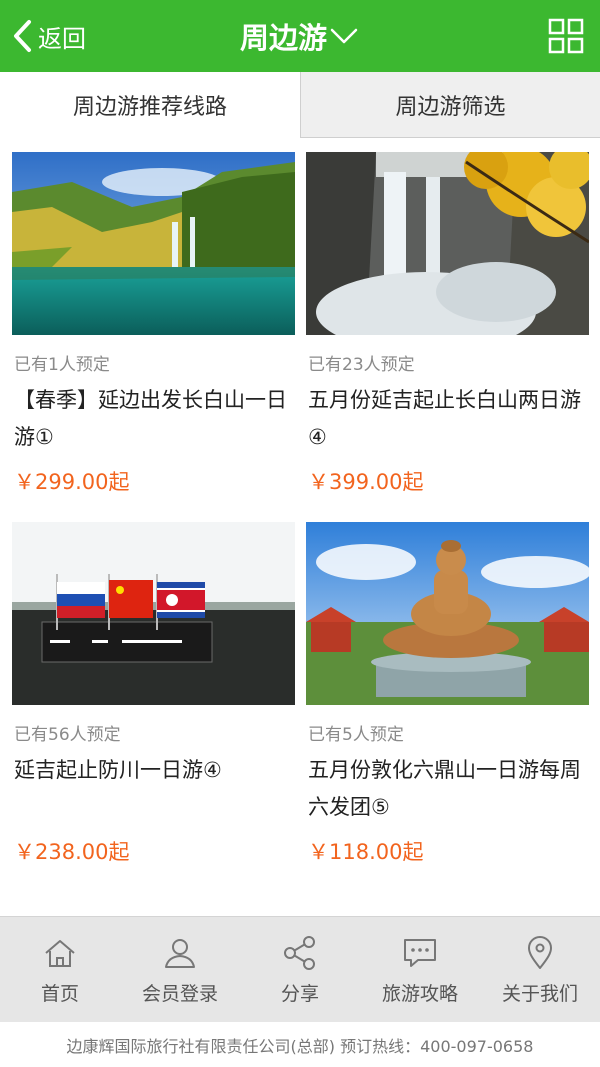 Image resolution: width=600 pixels, height=1067 pixels. What do you see at coordinates (284, 38) in the screenshot?
I see `page-title: 周边游` at bounding box center [284, 38].